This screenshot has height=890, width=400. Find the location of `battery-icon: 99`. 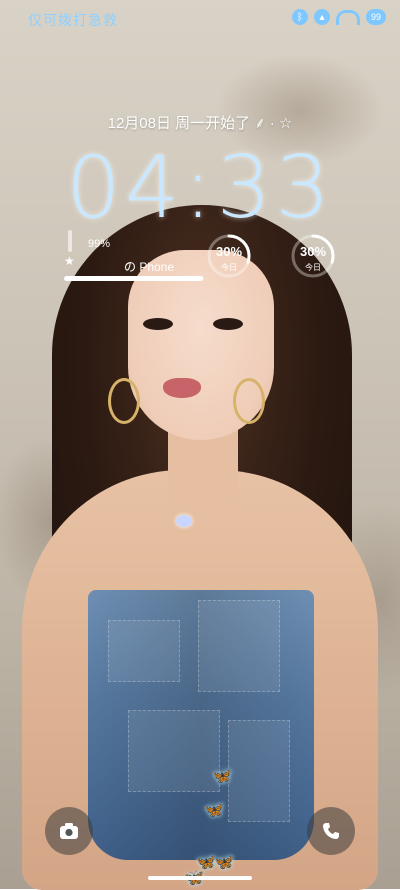

battery-icon: 99 is located at coordinates (376, 17).